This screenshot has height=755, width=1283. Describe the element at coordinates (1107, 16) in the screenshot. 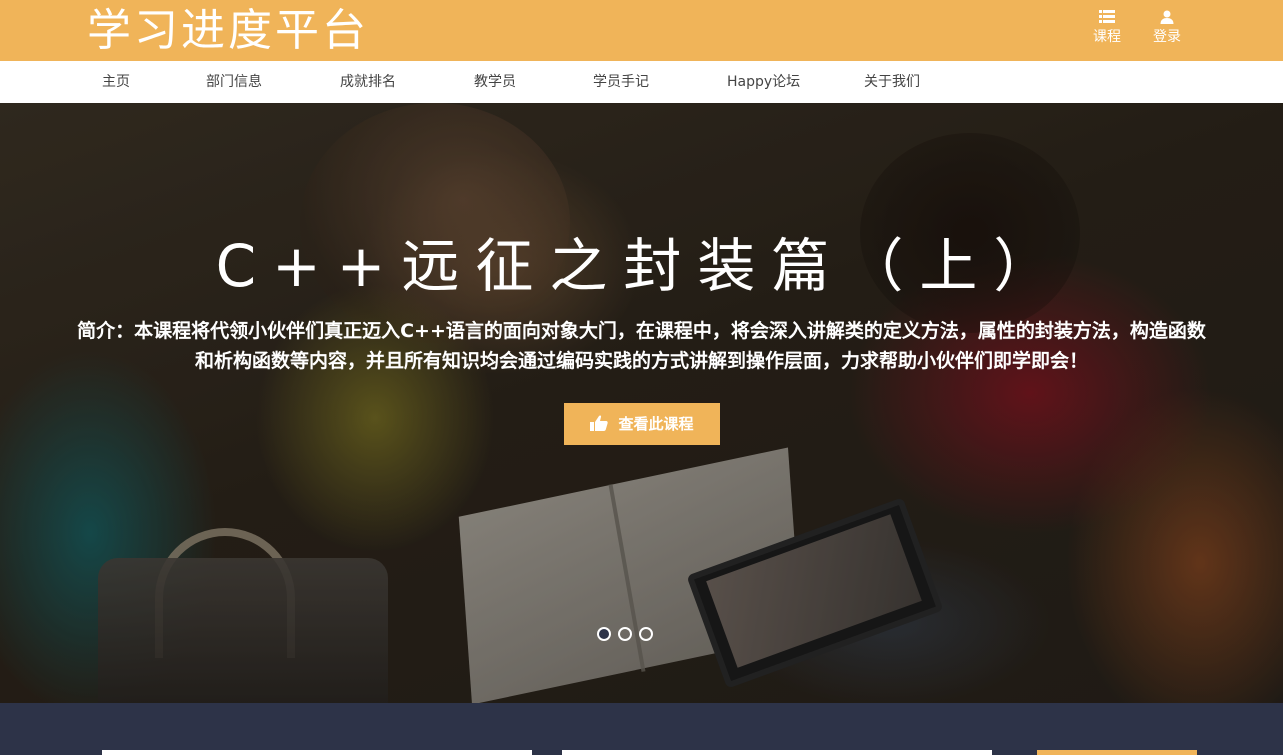

I see `list-icon` at that location.